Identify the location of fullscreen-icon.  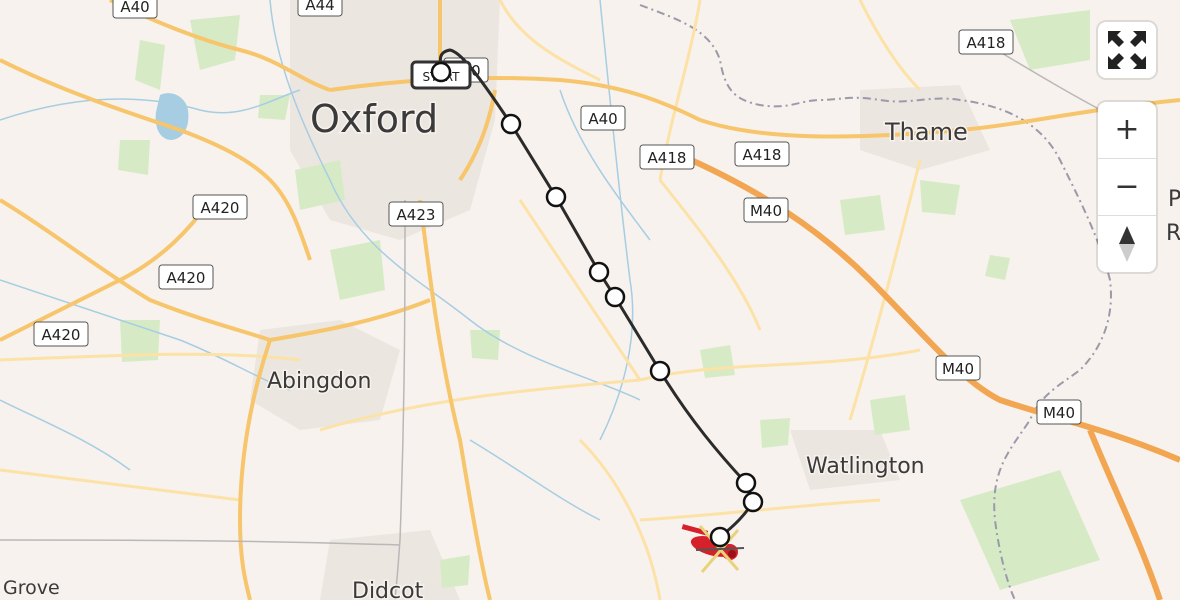
(1127, 50).